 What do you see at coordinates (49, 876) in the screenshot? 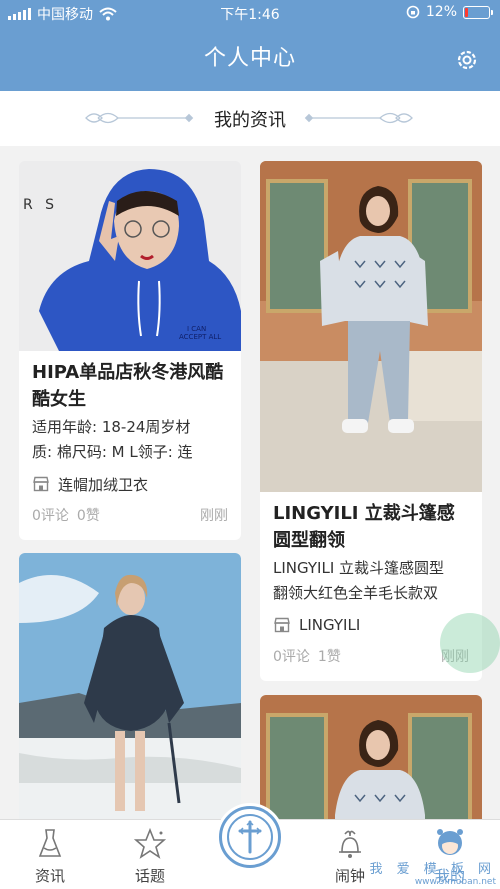
I see `tab-label: 资讯` at bounding box center [49, 876].